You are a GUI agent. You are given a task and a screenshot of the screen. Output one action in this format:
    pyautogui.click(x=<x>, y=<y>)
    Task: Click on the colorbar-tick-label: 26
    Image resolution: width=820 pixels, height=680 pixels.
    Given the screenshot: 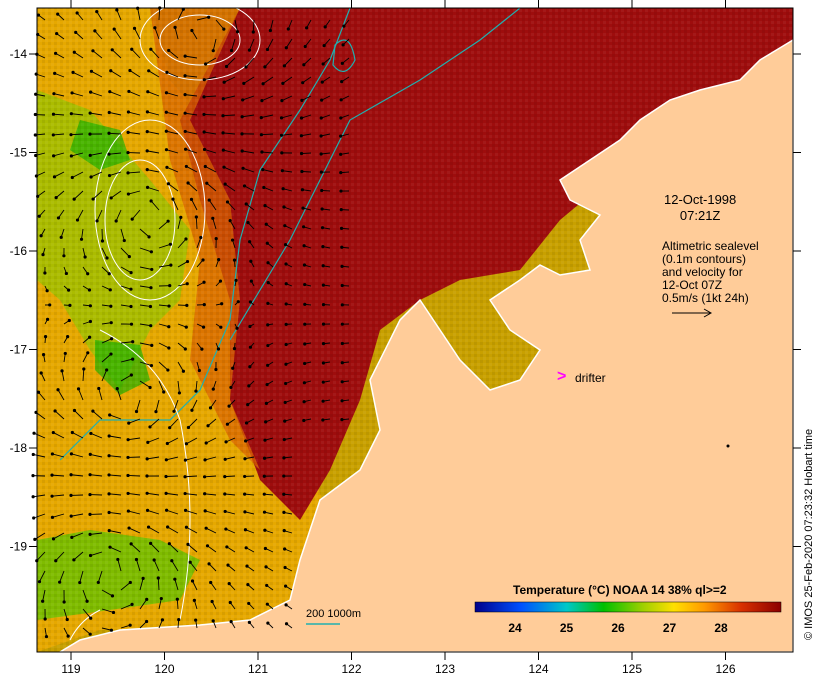 What is the action you would take?
    pyautogui.click(x=618, y=628)
    